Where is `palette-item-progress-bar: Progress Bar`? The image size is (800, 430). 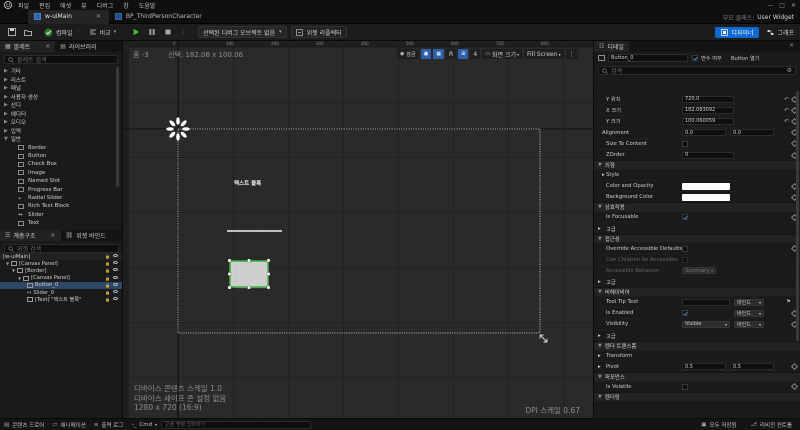
palette-item-progress-bar: Progress Bar is located at coordinates (61, 189).